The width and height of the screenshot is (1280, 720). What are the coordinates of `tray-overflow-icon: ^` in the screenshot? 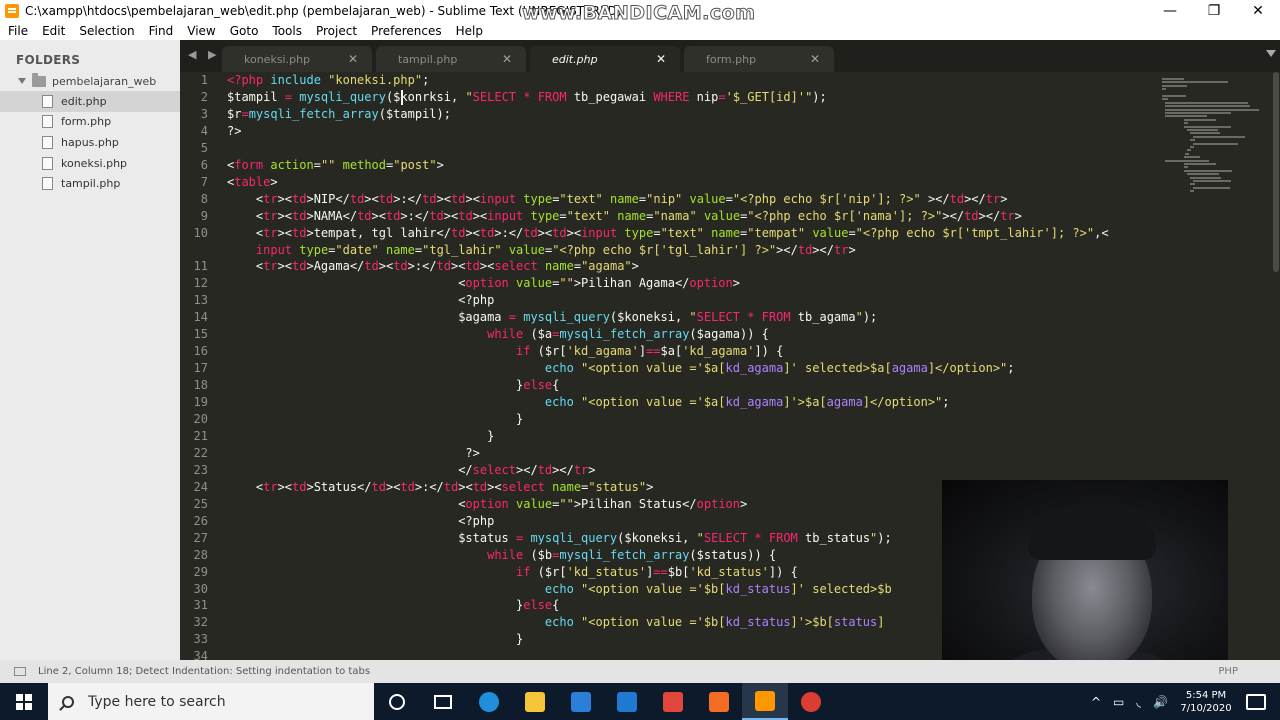 It's located at (1096, 702).